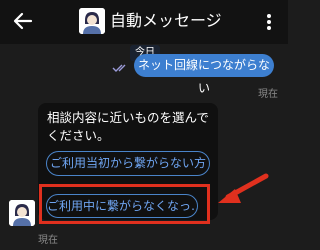 The height and width of the screenshot is (250, 320). I want to click on more-vertical-icon, so click(269, 22).